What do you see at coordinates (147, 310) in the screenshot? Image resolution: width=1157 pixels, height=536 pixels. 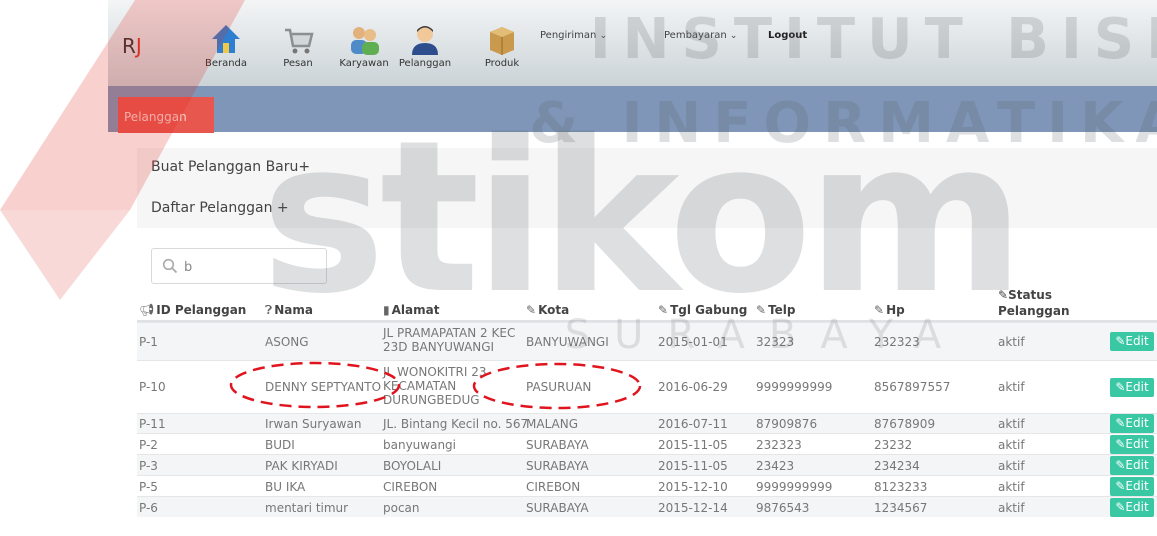 I see `bullhorn-icon: 📢︎` at bounding box center [147, 310].